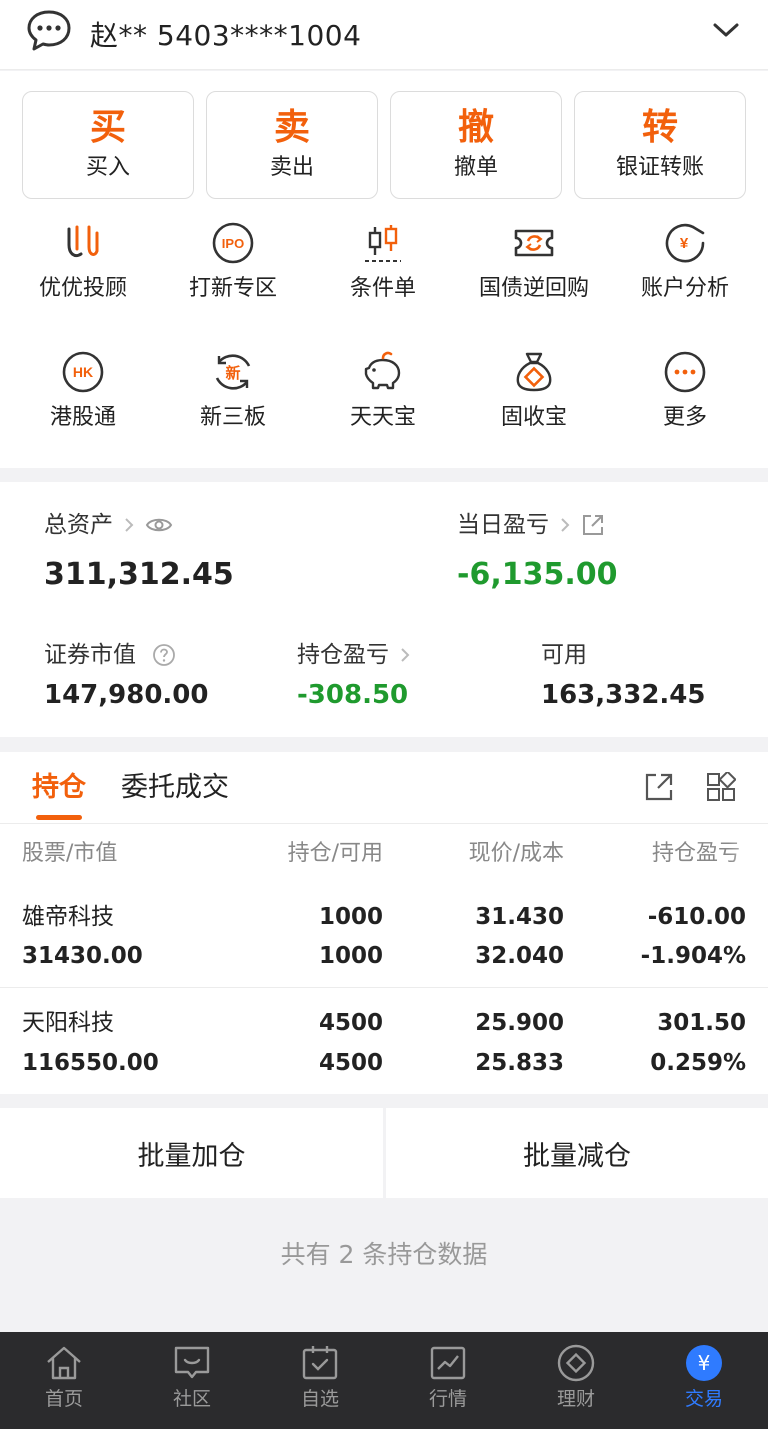  I want to click on grid-item-hk-connect: HK 港股通, so click(83, 391).